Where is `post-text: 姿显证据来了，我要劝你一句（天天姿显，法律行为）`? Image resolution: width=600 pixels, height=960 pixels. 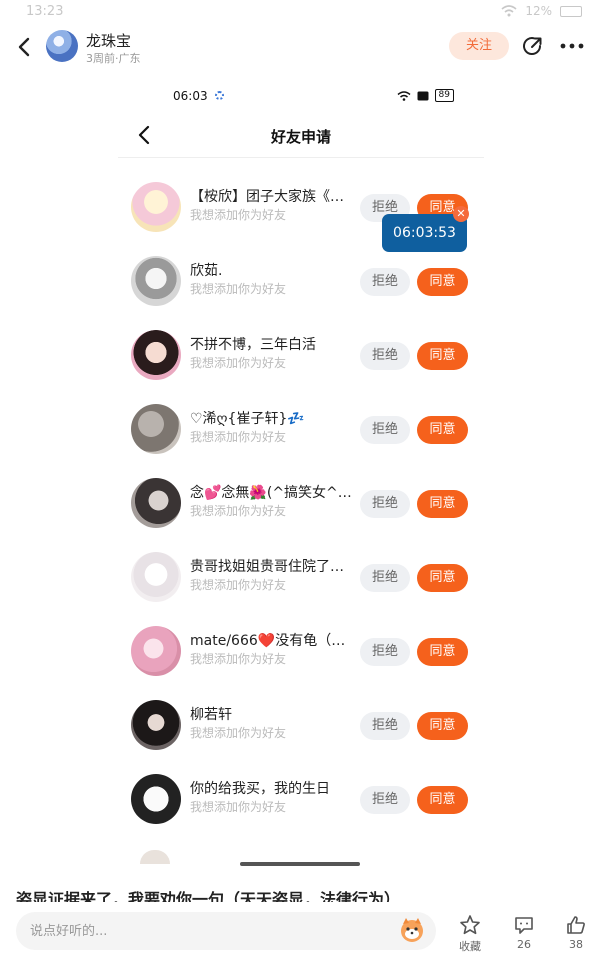
post-text: 姿显证据来了，我要劝你一句（天天姿显，法律行为） is located at coordinates (208, 896).